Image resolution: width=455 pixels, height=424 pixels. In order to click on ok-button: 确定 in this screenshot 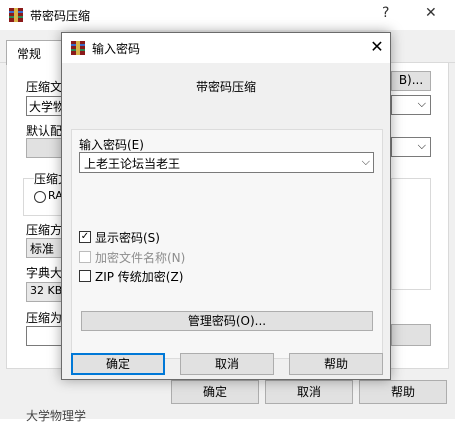, I will do `click(118, 364)`.